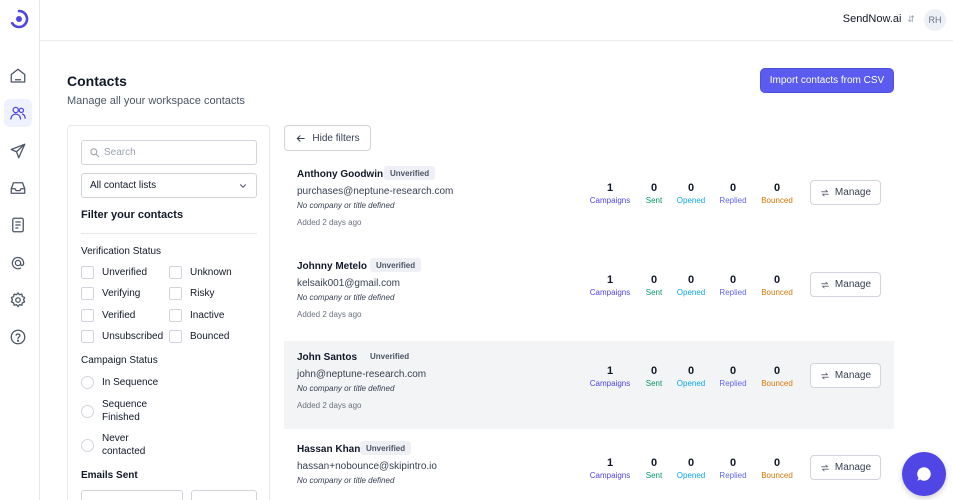  What do you see at coordinates (196, 315) in the screenshot?
I see `checkbox-inactive: Inactive` at bounding box center [196, 315].